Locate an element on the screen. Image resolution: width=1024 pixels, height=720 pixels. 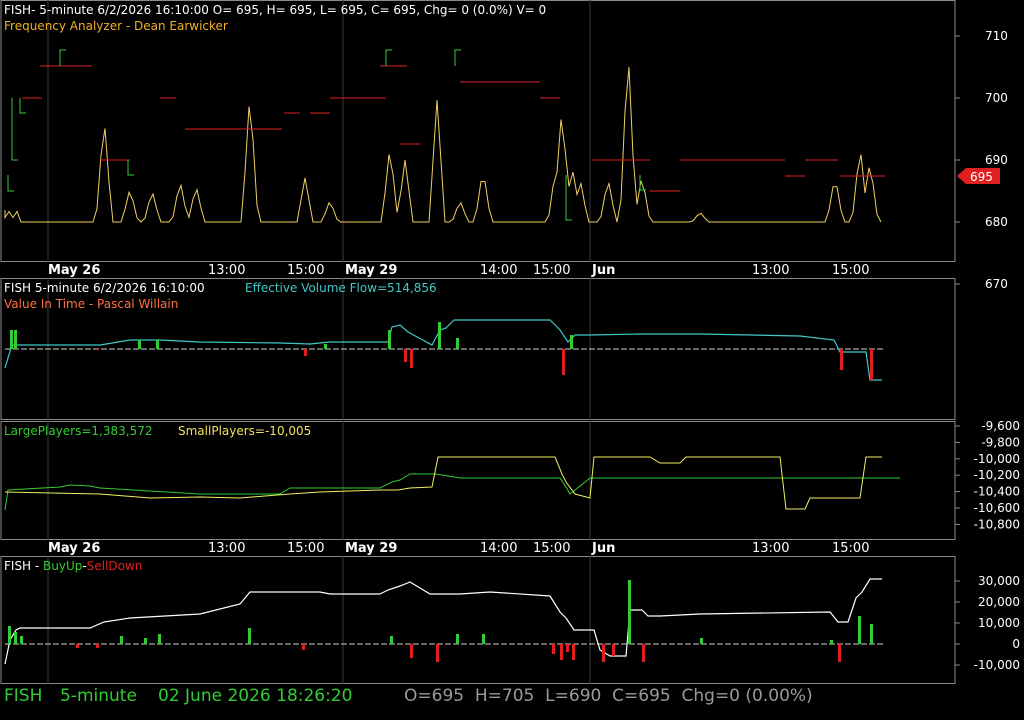
last-price-value: 695 is located at coordinates (981, 177).